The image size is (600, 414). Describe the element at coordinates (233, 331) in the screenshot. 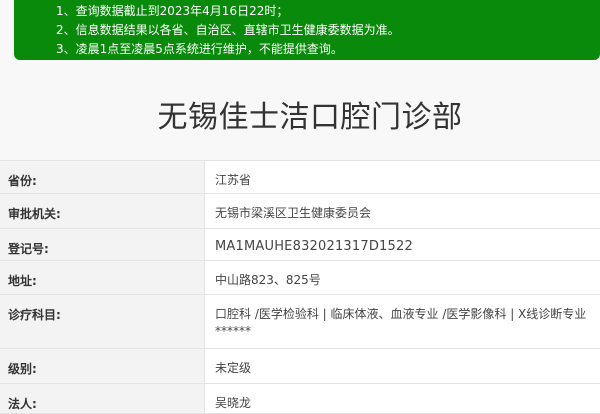

I see `departments-value-line2: ******` at that location.